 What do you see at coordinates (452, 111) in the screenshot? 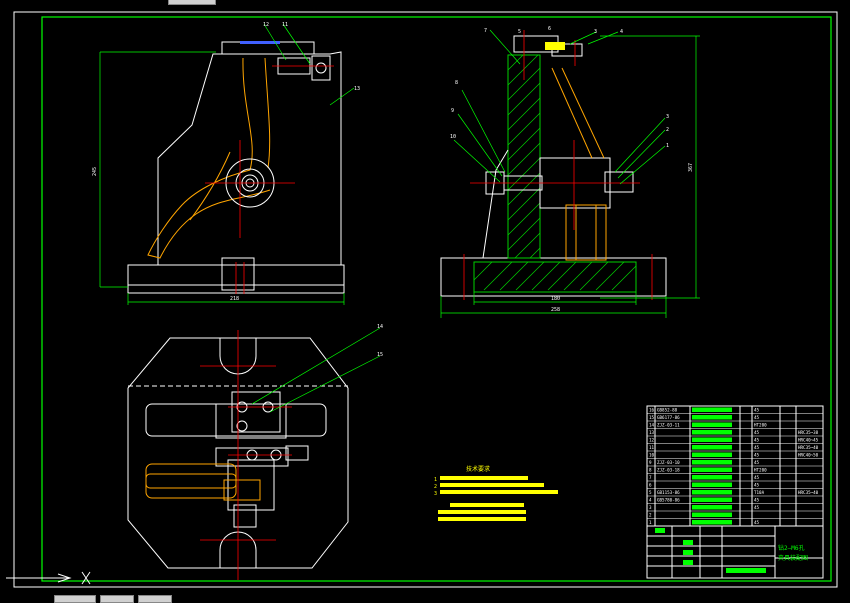
I see `balloon-side-9: 9` at bounding box center [452, 111].